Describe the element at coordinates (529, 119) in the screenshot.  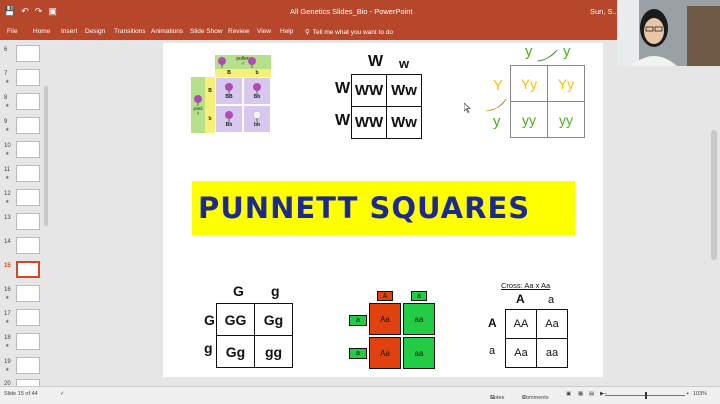
I see `y-cell: yy` at that location.